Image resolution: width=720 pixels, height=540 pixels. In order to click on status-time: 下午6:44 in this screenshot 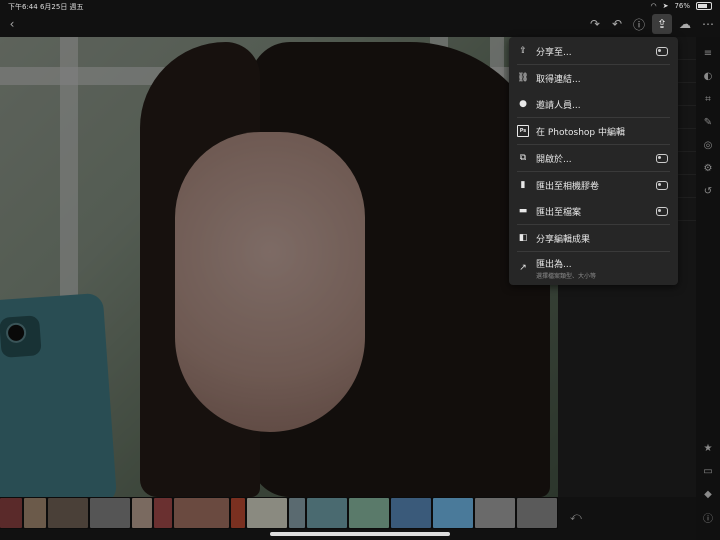, I will do `click(23, 7)`.